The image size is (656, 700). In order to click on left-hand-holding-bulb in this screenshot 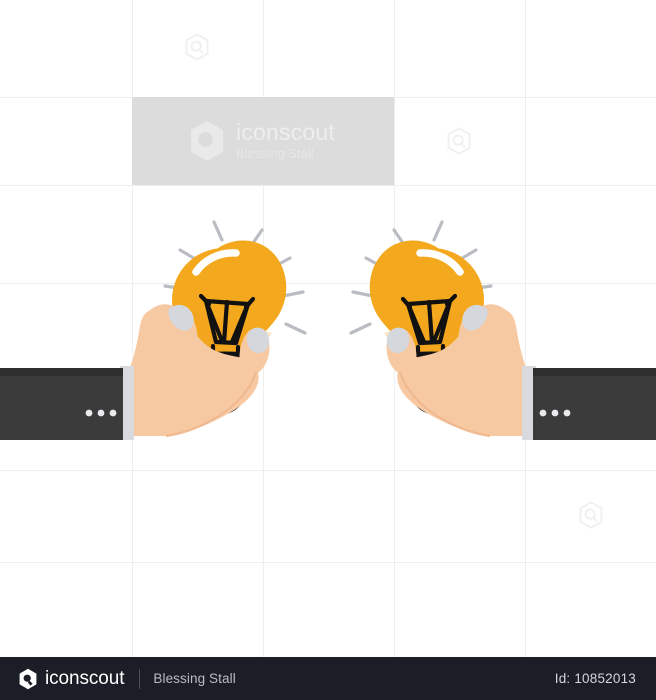, I will do `click(152, 331)`.